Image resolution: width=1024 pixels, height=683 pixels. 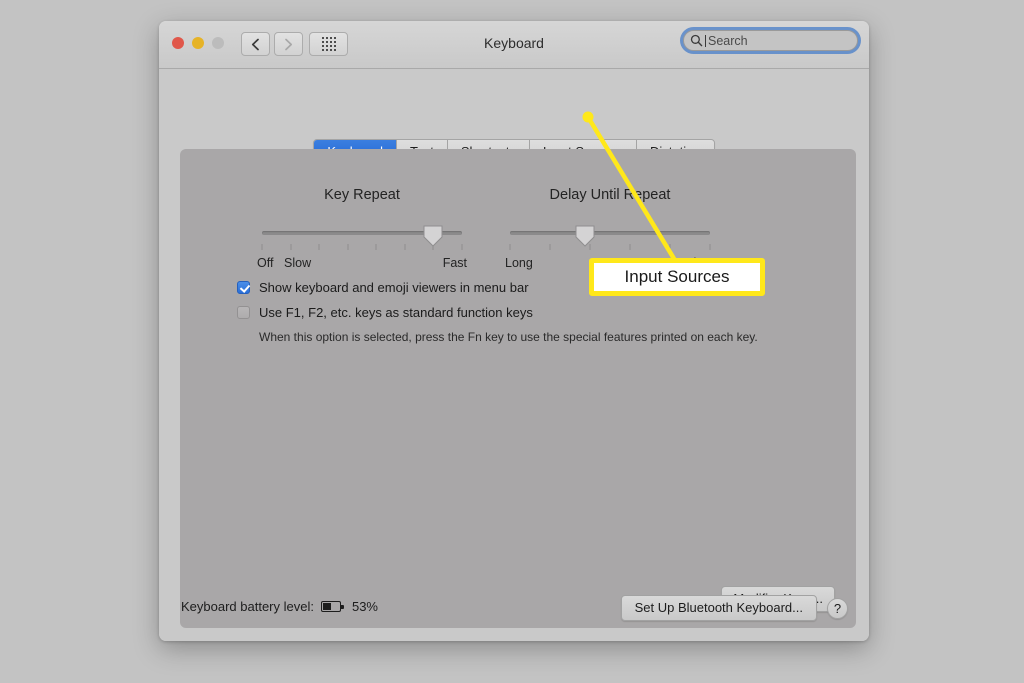 I want to click on key-repeat-slider-group: Key Repeat Off Slow Fast, so click(x=362, y=229).